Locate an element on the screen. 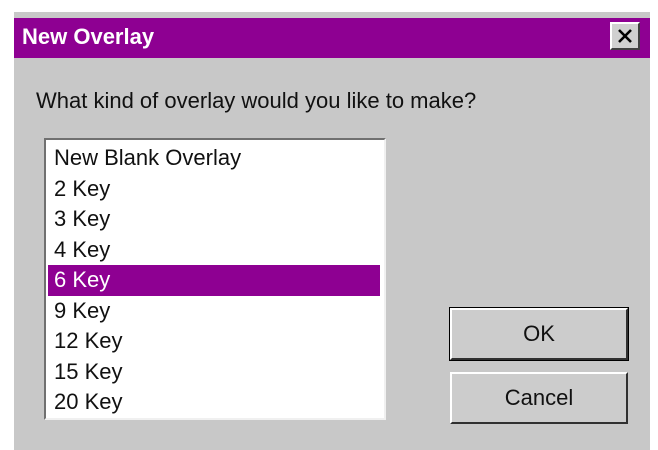 This screenshot has height=450, width=658. list-item-9-key: 9 Key is located at coordinates (216, 311).